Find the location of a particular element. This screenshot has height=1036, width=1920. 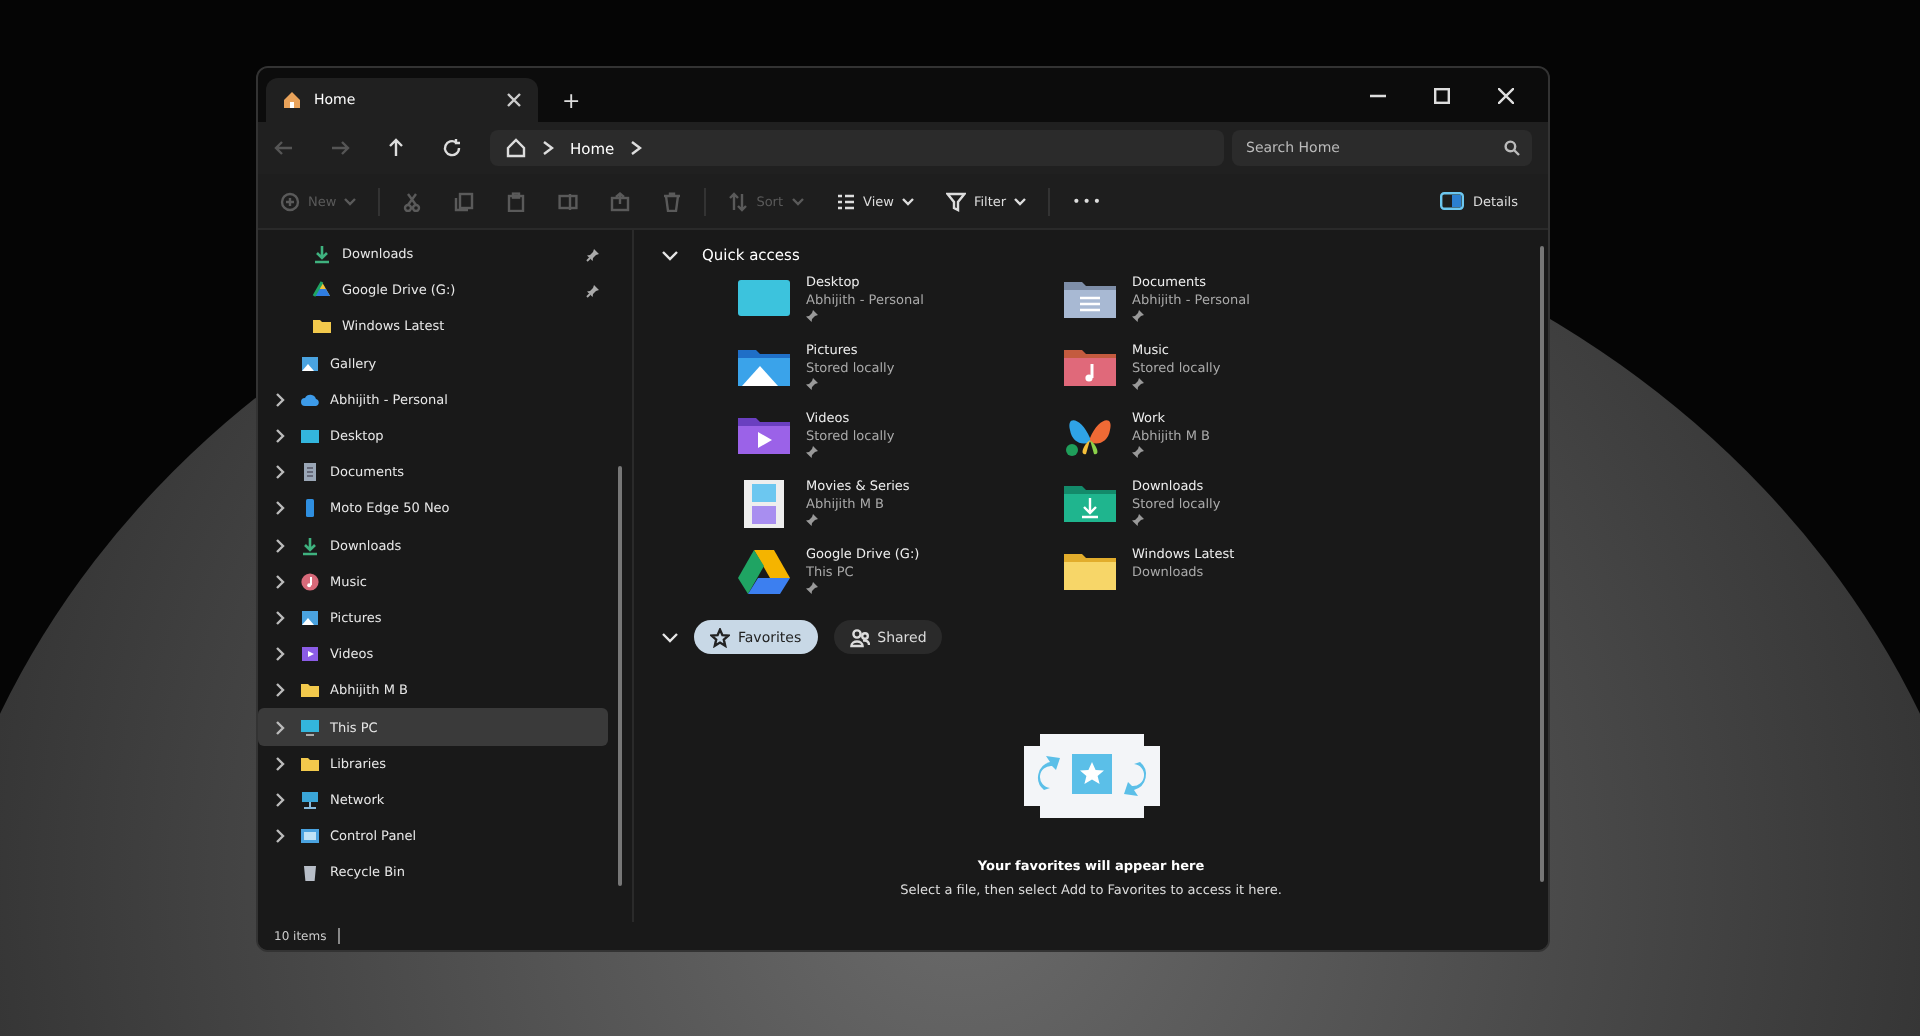

trash-icon is located at coordinates (672, 201).